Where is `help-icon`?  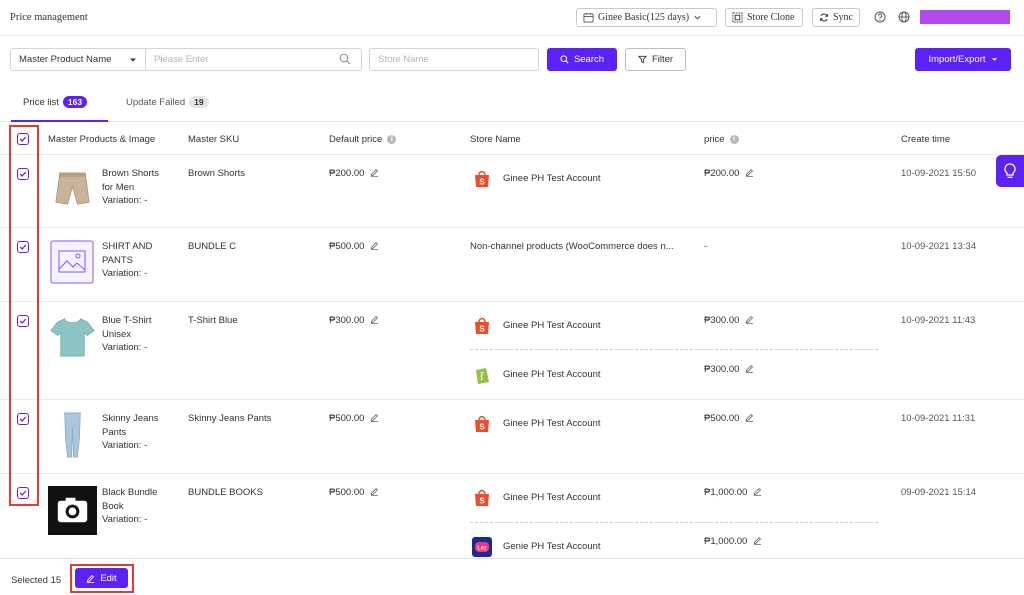
help-icon is located at coordinates (880, 17).